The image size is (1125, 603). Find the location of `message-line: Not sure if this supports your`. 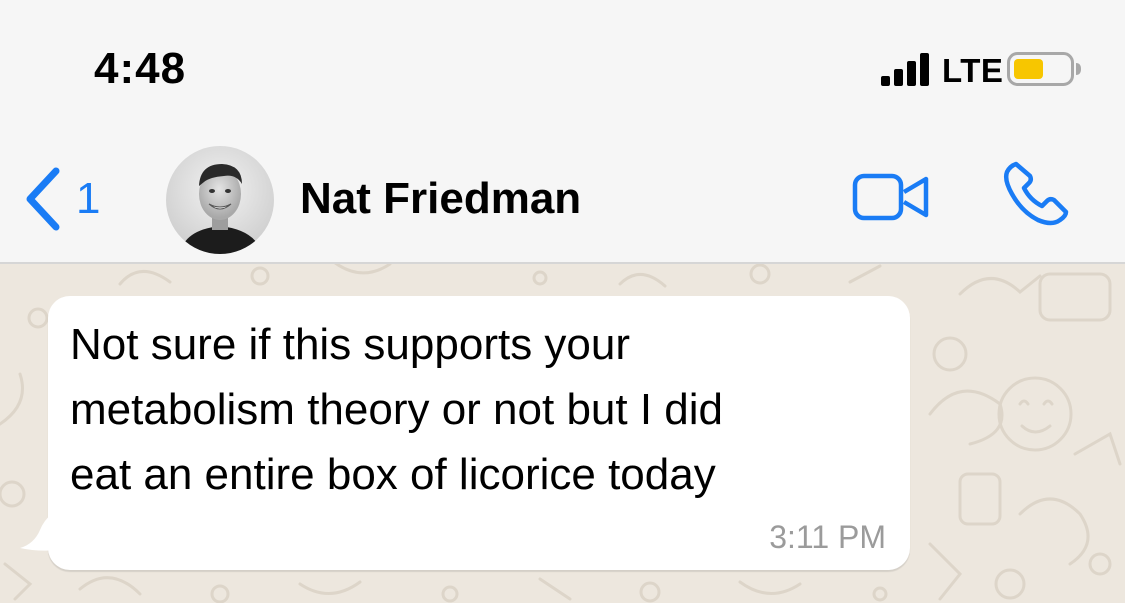

message-line: Not sure if this supports your is located at coordinates (350, 344).